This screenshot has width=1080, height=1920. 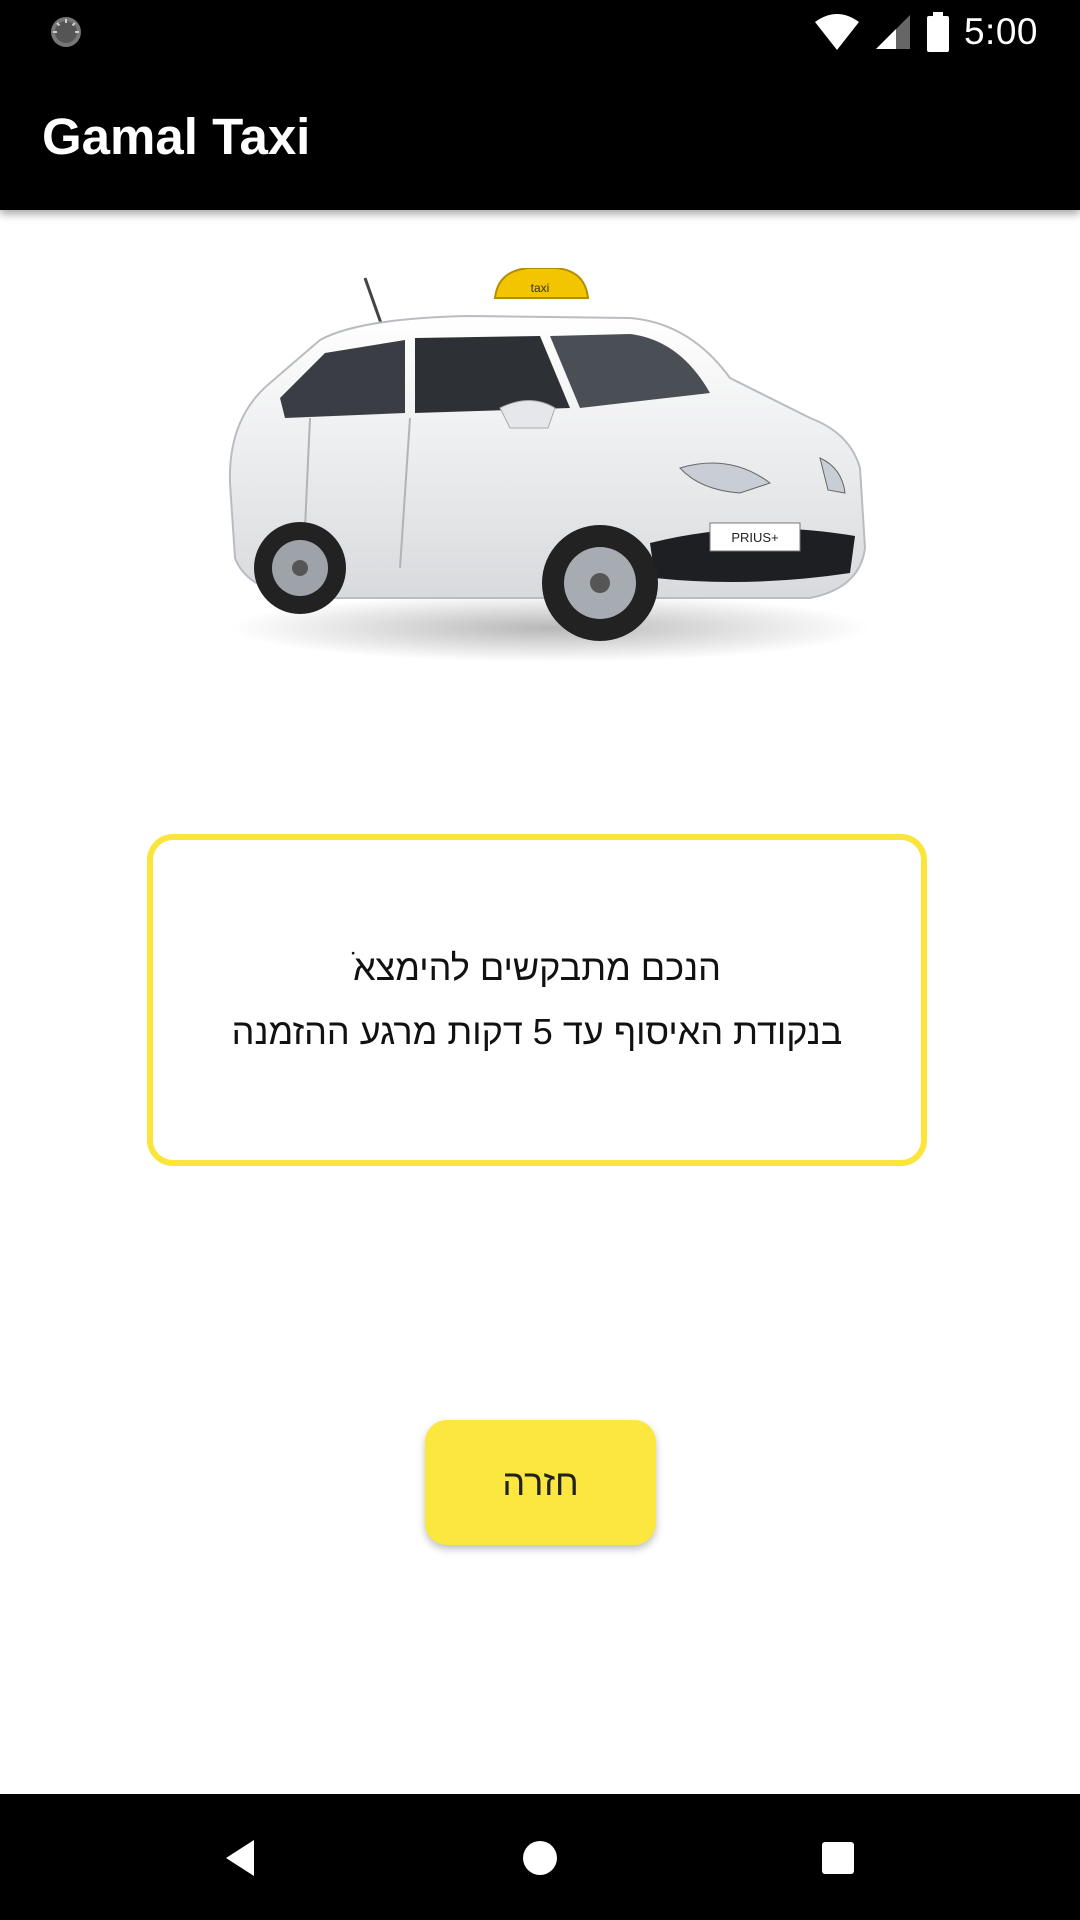 I want to click on status-time: 5:00, so click(x=1000, y=31).